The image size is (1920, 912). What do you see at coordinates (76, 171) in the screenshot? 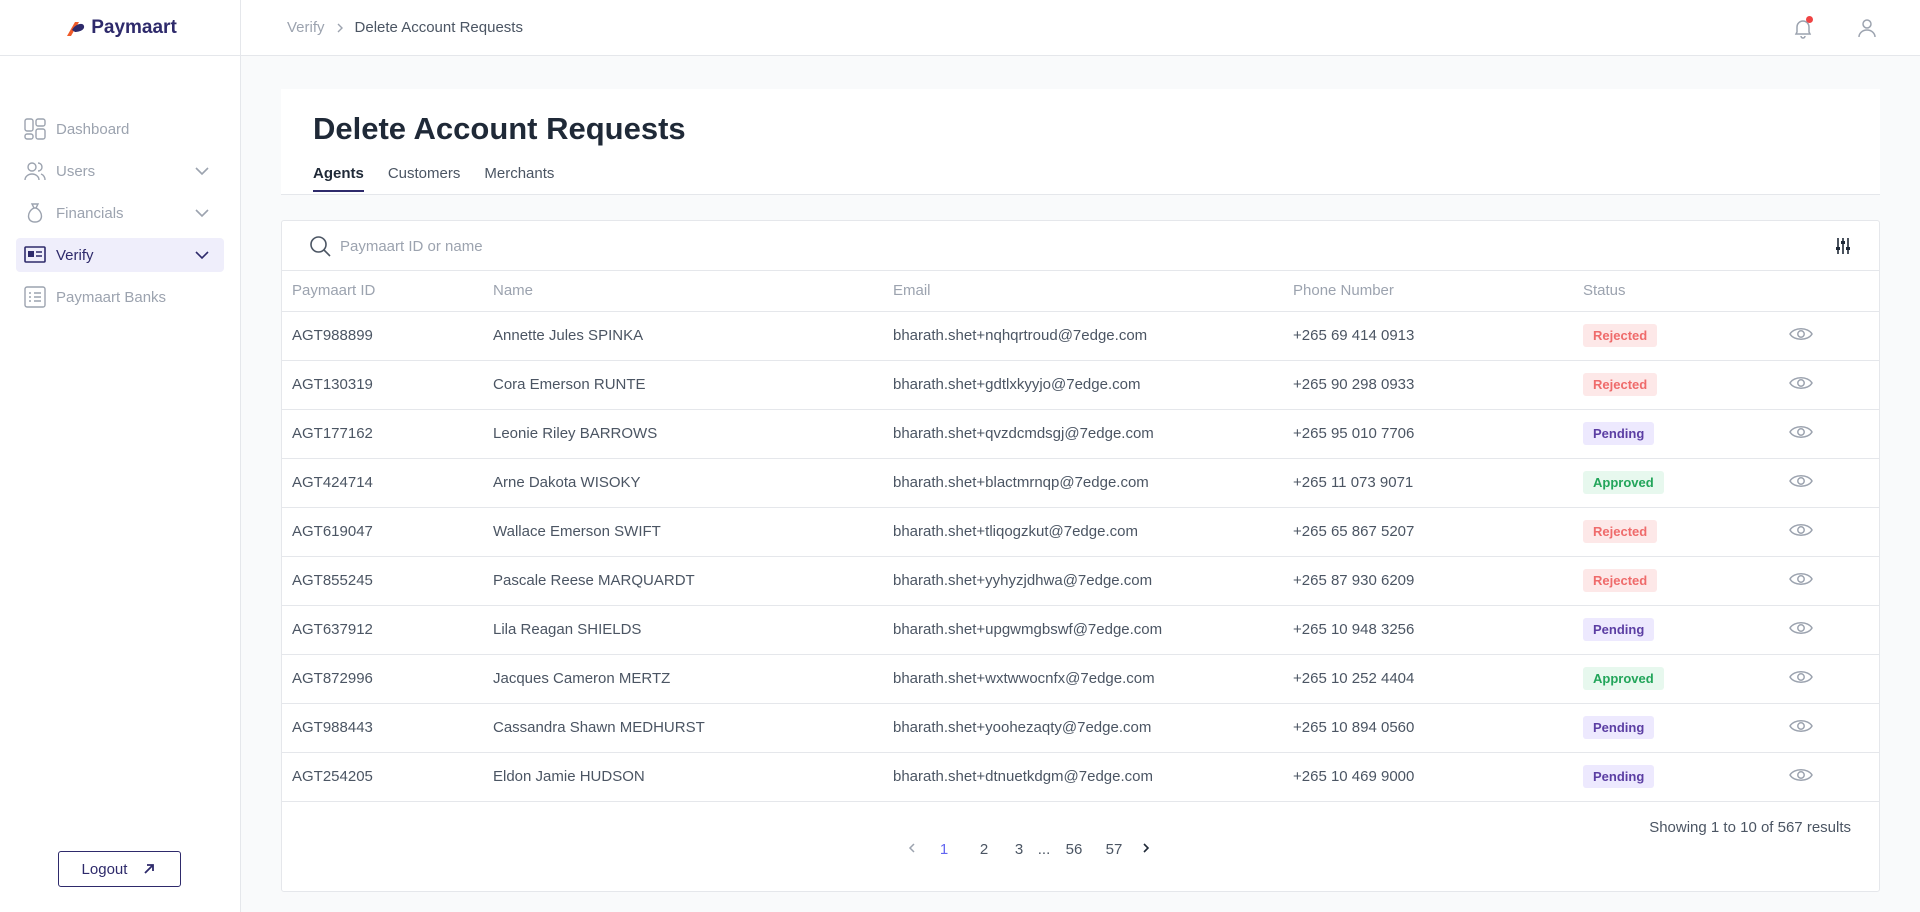
I see `sidebar-item-label: Users` at bounding box center [76, 171].